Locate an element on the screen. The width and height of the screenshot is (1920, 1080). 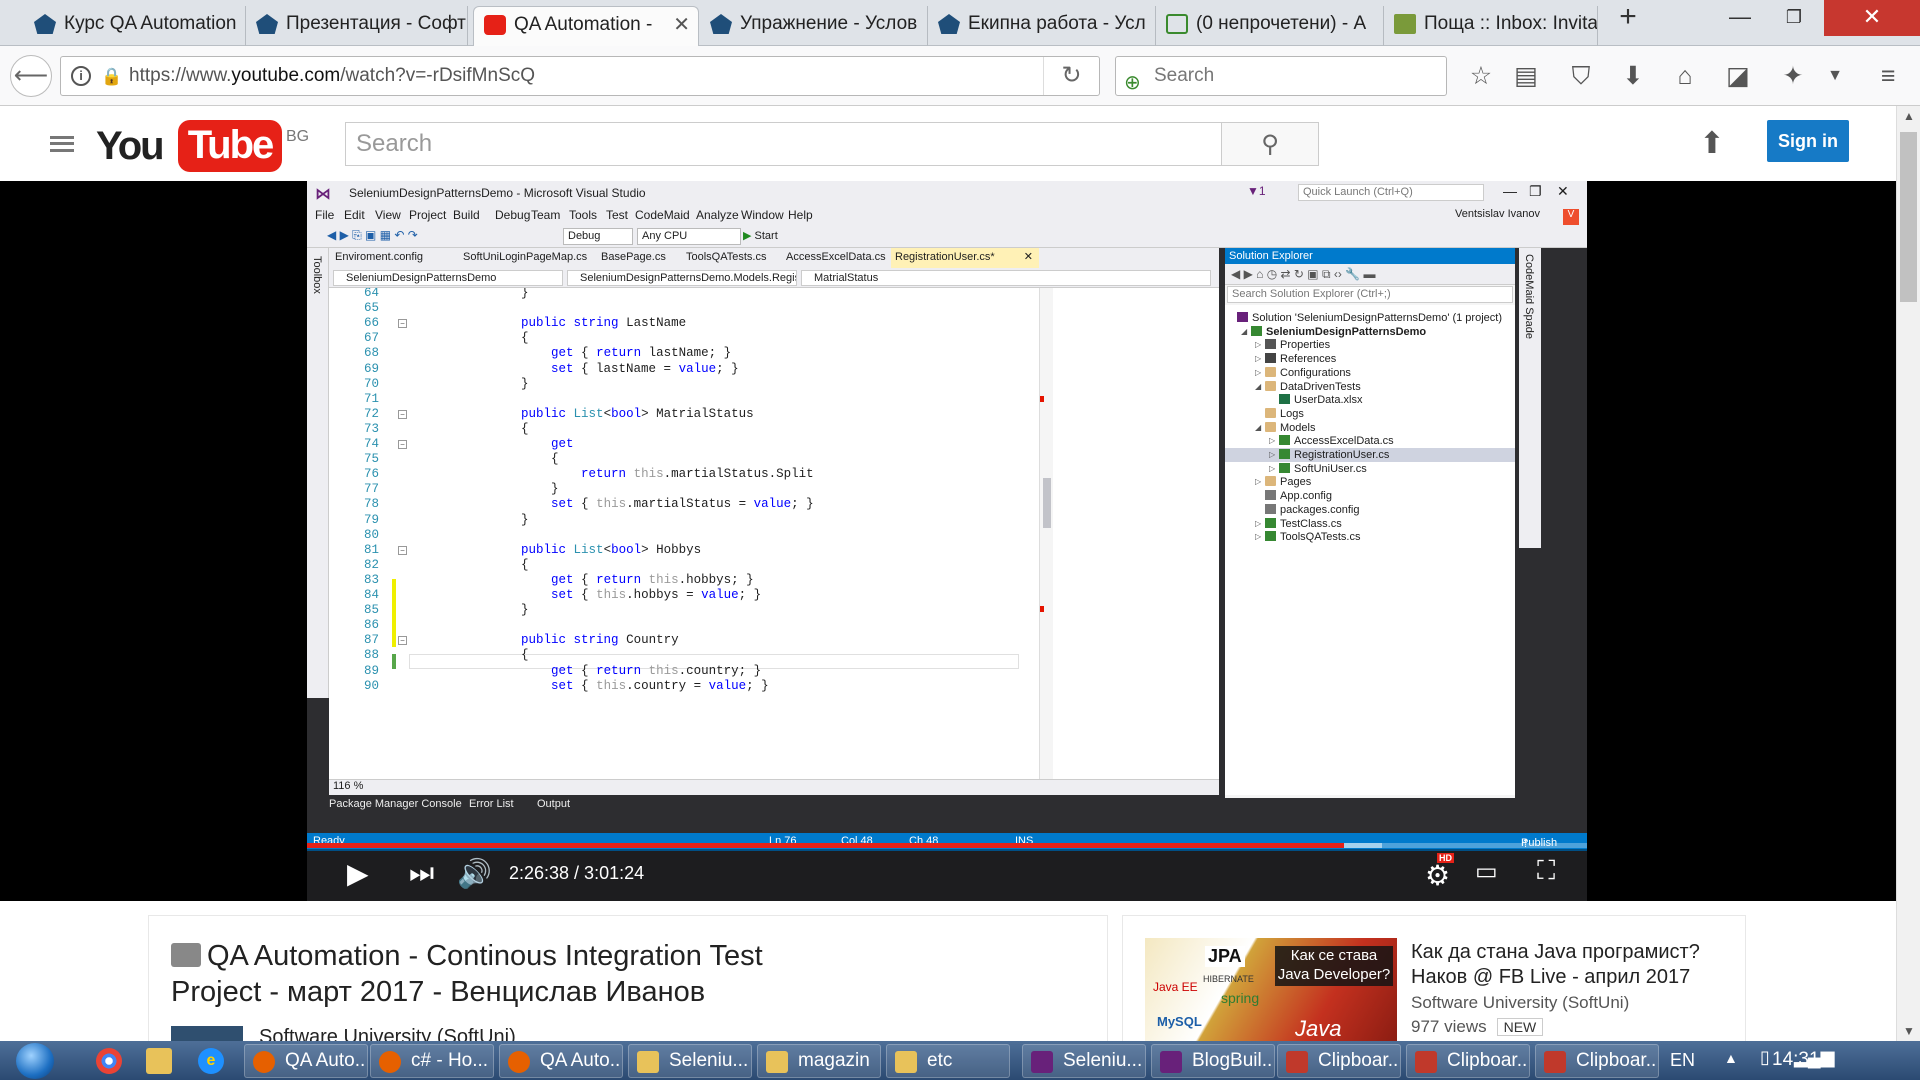
vs-menu-item: CodeMaid is located at coordinates (662, 215).